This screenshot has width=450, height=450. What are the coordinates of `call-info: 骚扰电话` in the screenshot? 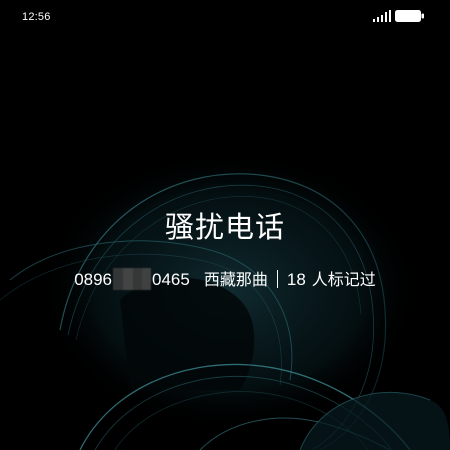 It's located at (225, 227).